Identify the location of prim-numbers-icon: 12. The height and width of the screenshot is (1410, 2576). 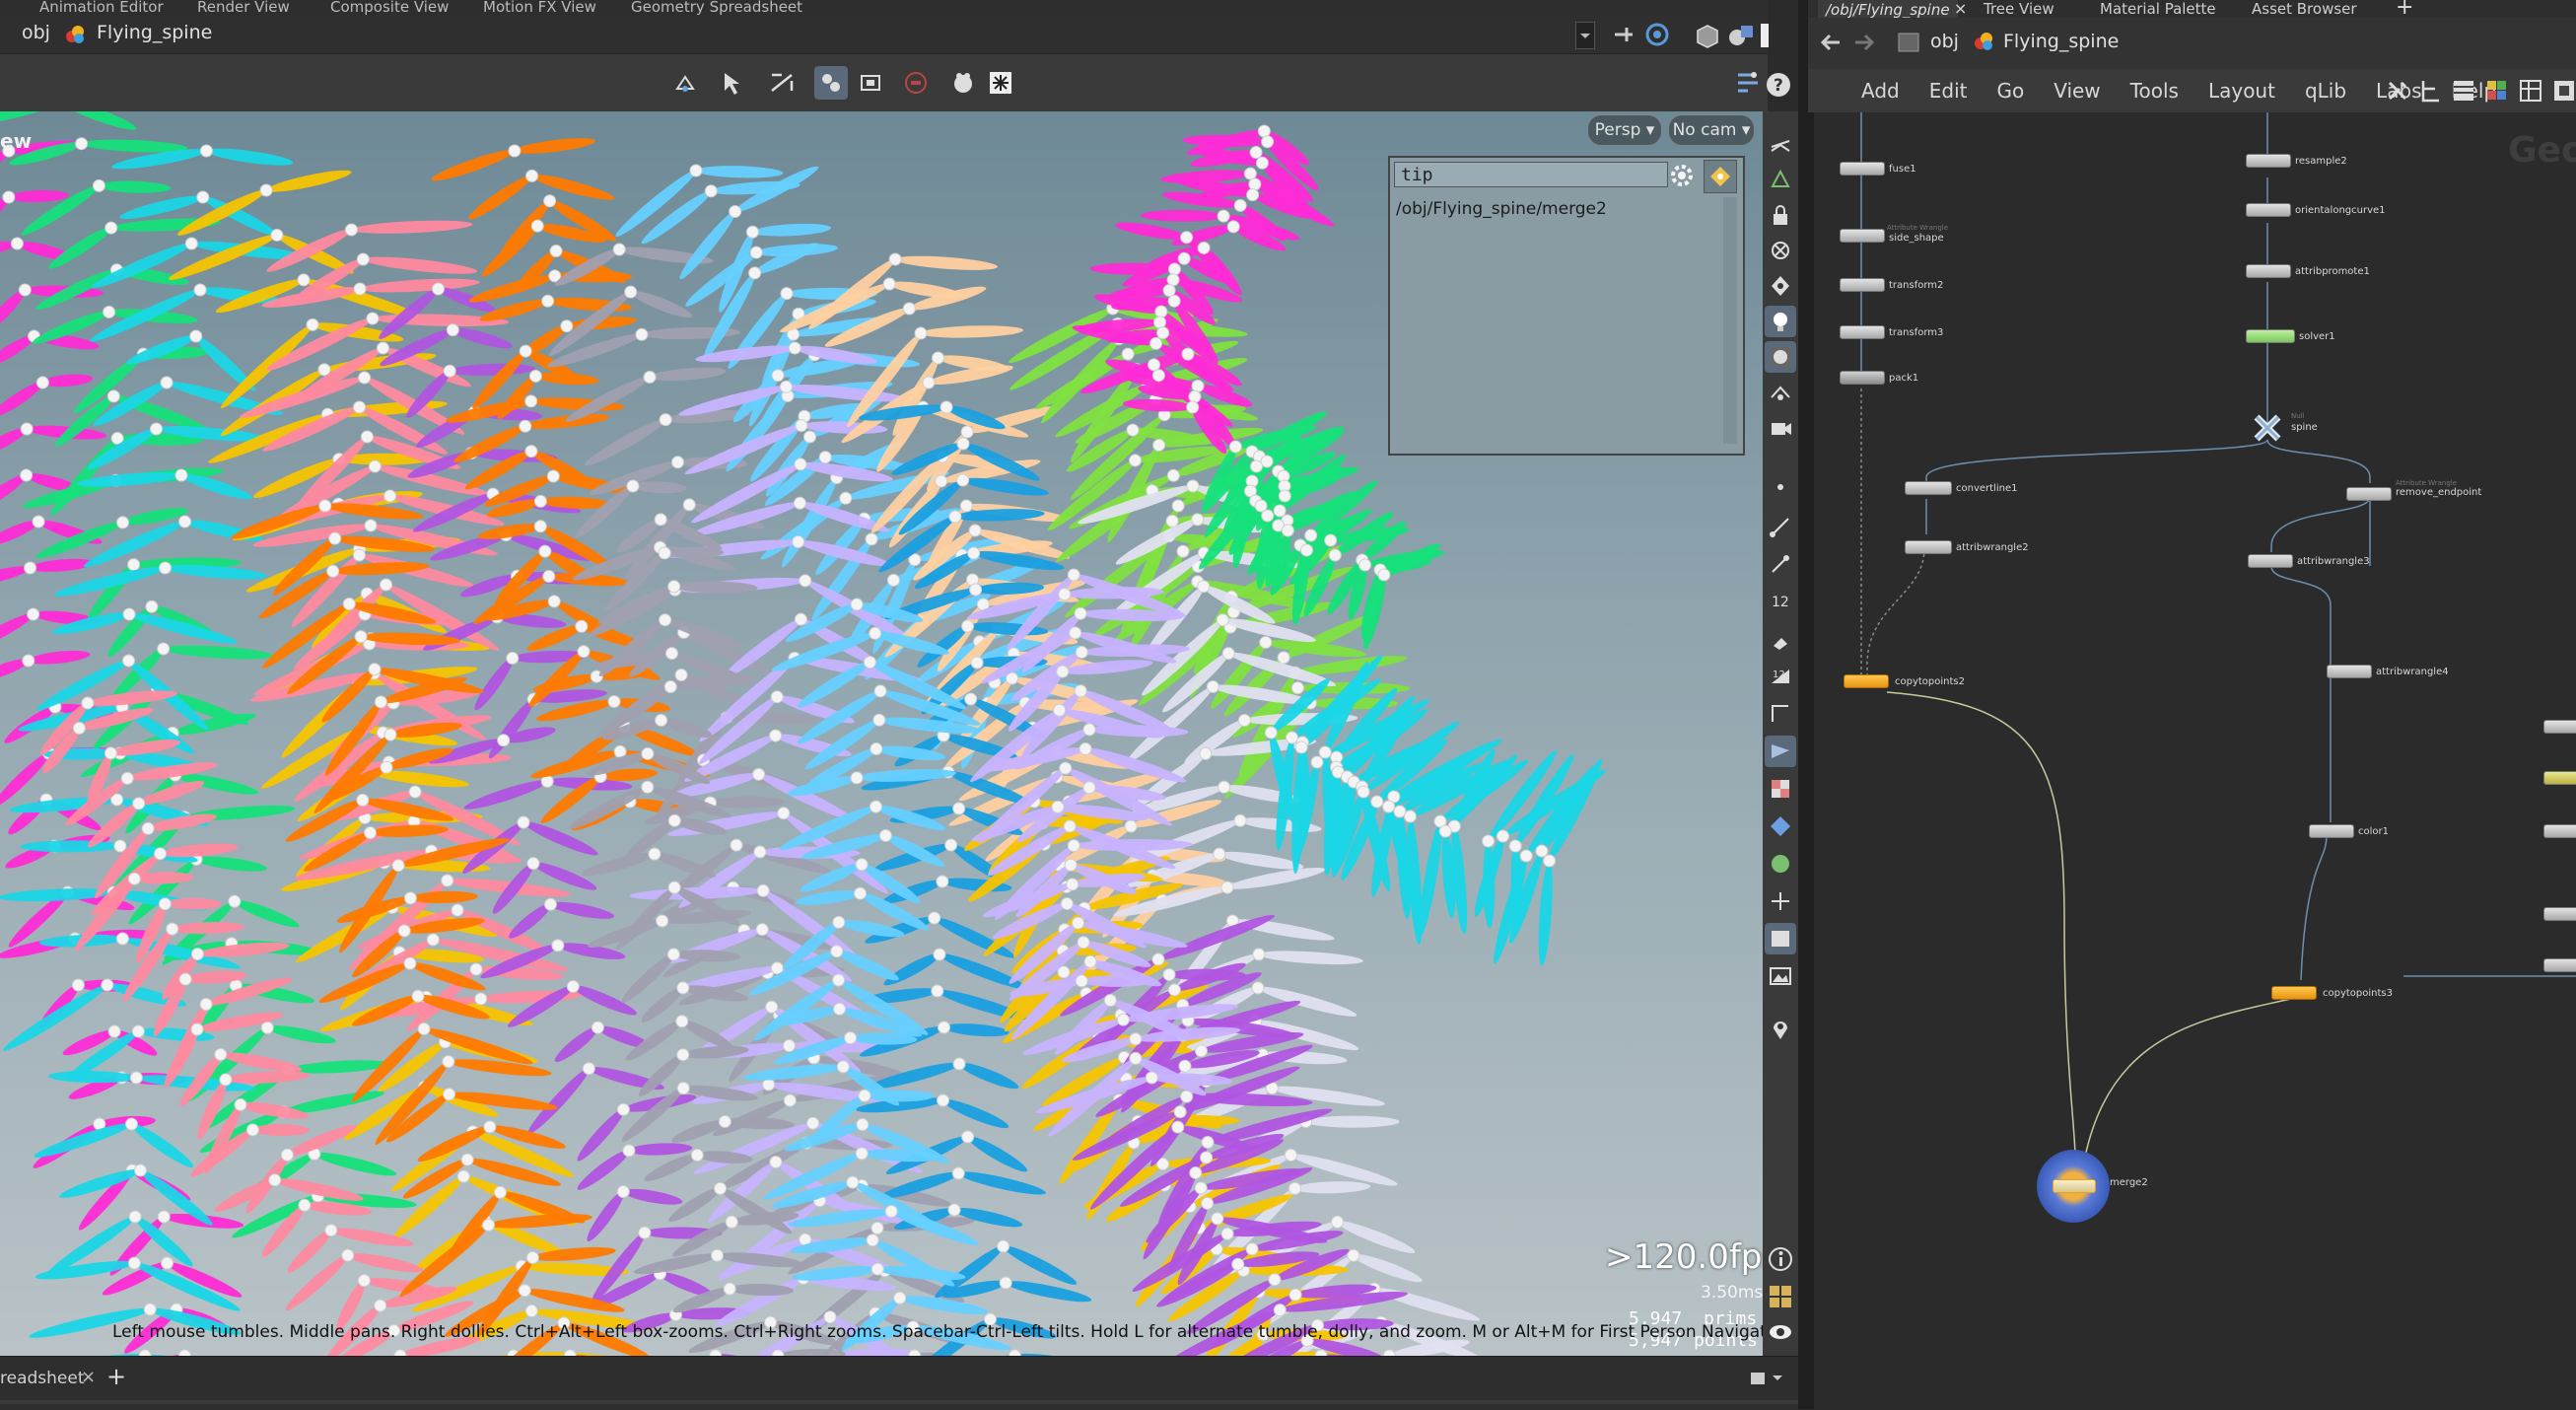
(1781, 677).